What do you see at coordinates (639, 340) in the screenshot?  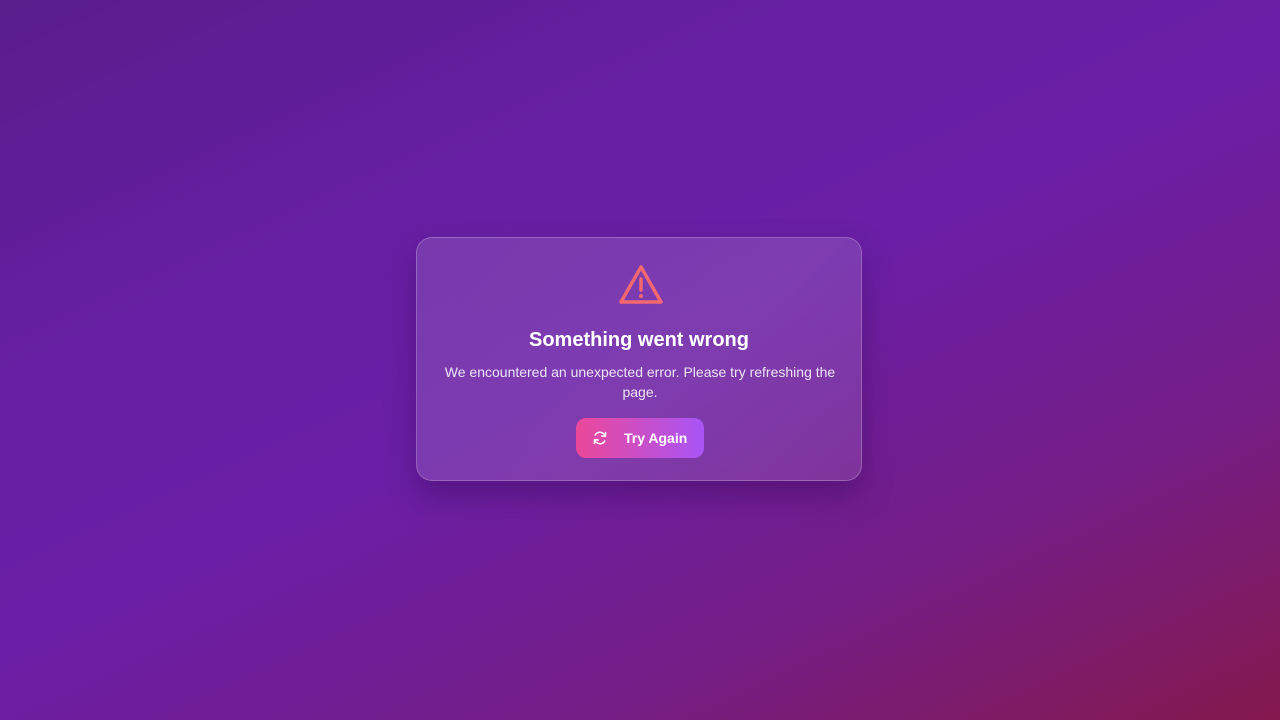 I see `error-title: Something went wrong` at bounding box center [639, 340].